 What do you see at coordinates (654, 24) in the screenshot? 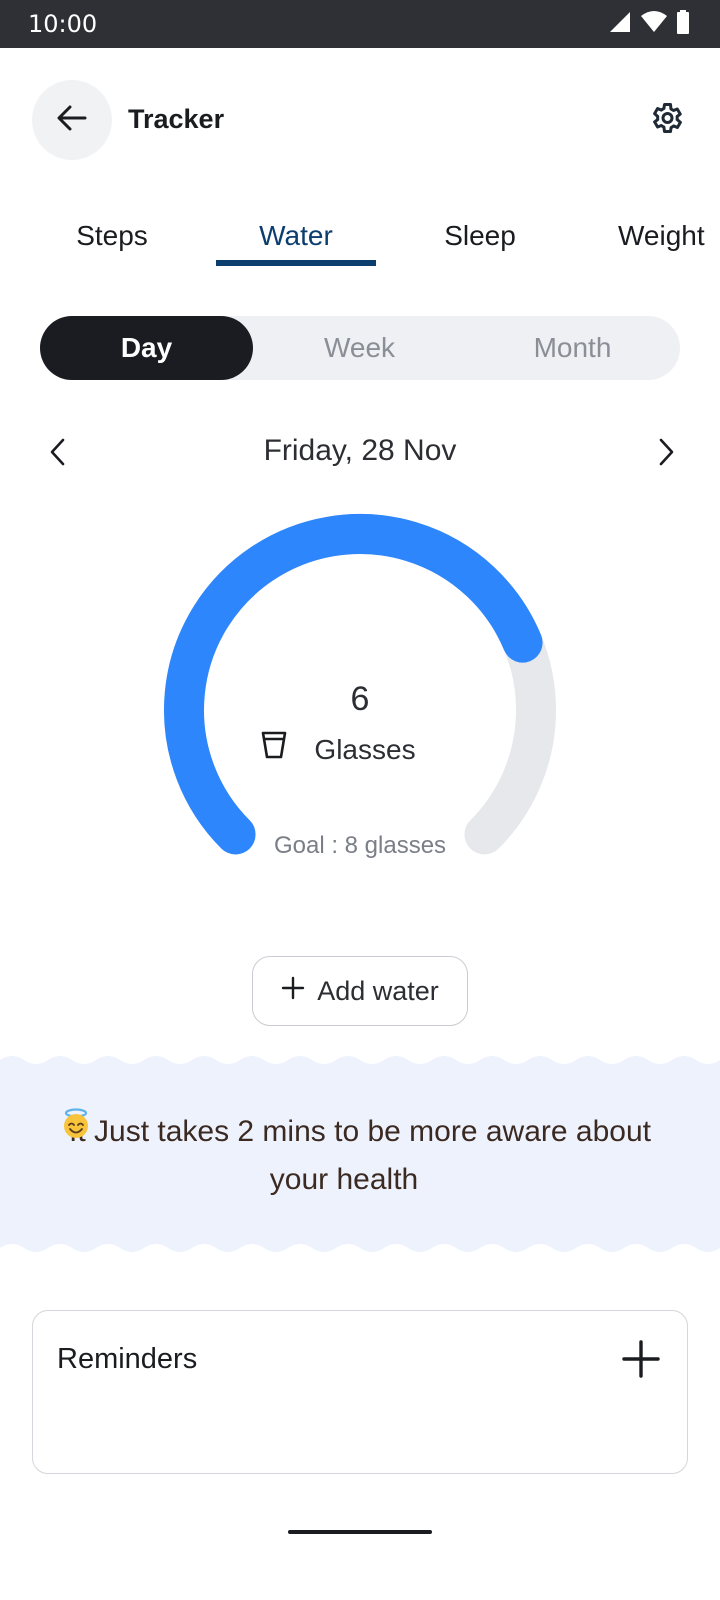
I see `wifi-icon` at bounding box center [654, 24].